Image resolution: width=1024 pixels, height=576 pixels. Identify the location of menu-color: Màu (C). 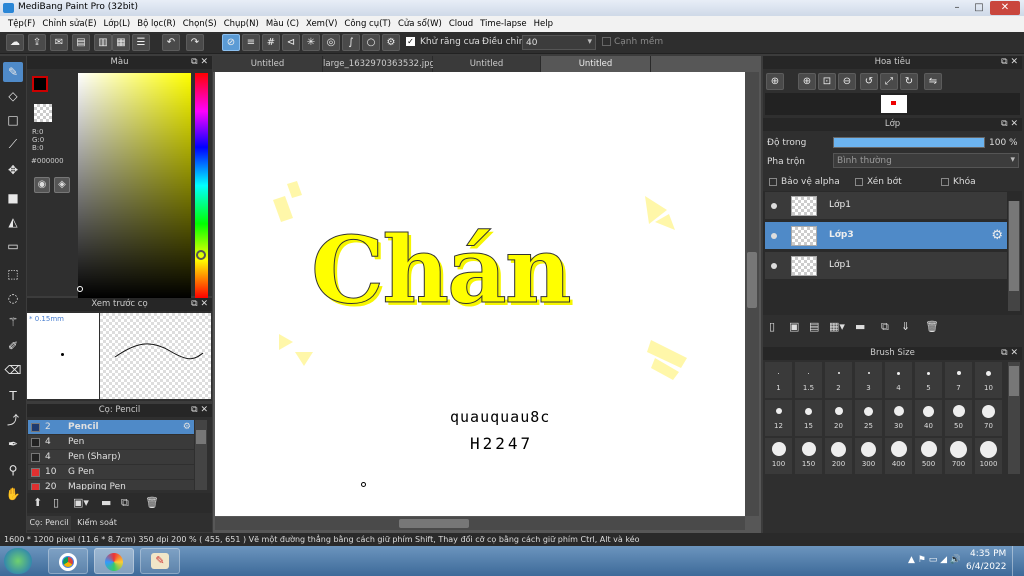
(284, 24).